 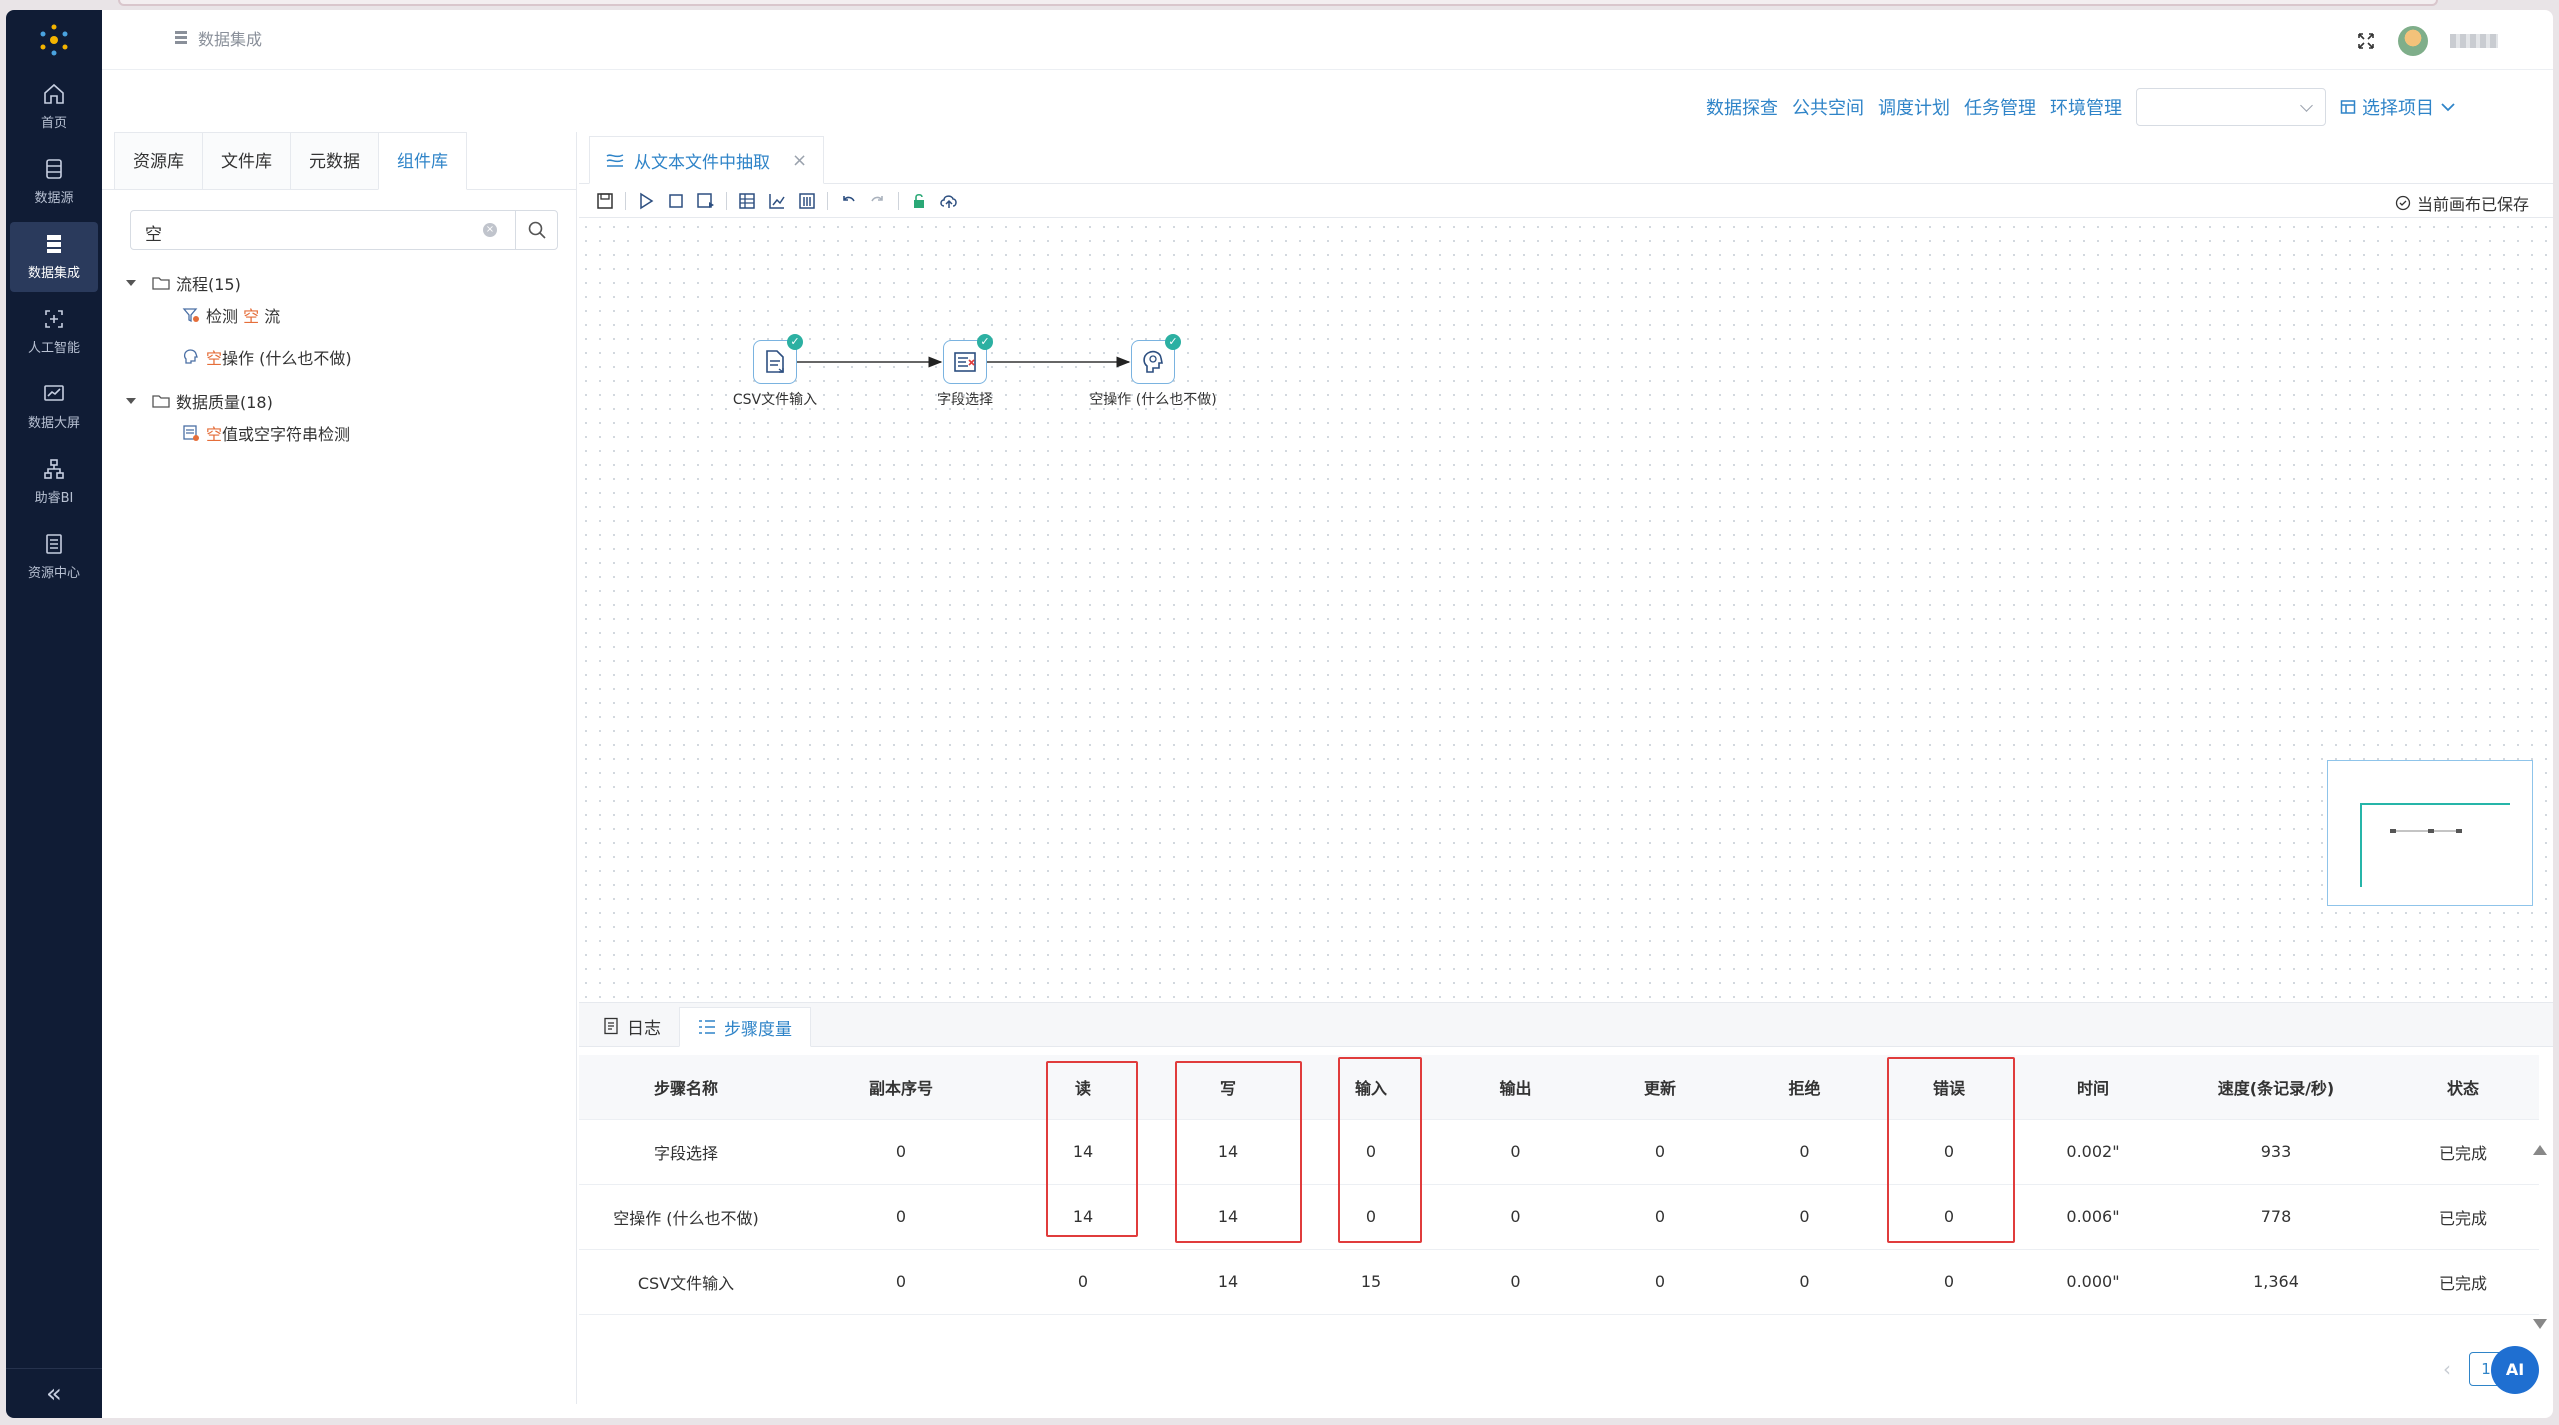 I want to click on tab-title: 从文本文件中抽取, so click(x=702, y=162).